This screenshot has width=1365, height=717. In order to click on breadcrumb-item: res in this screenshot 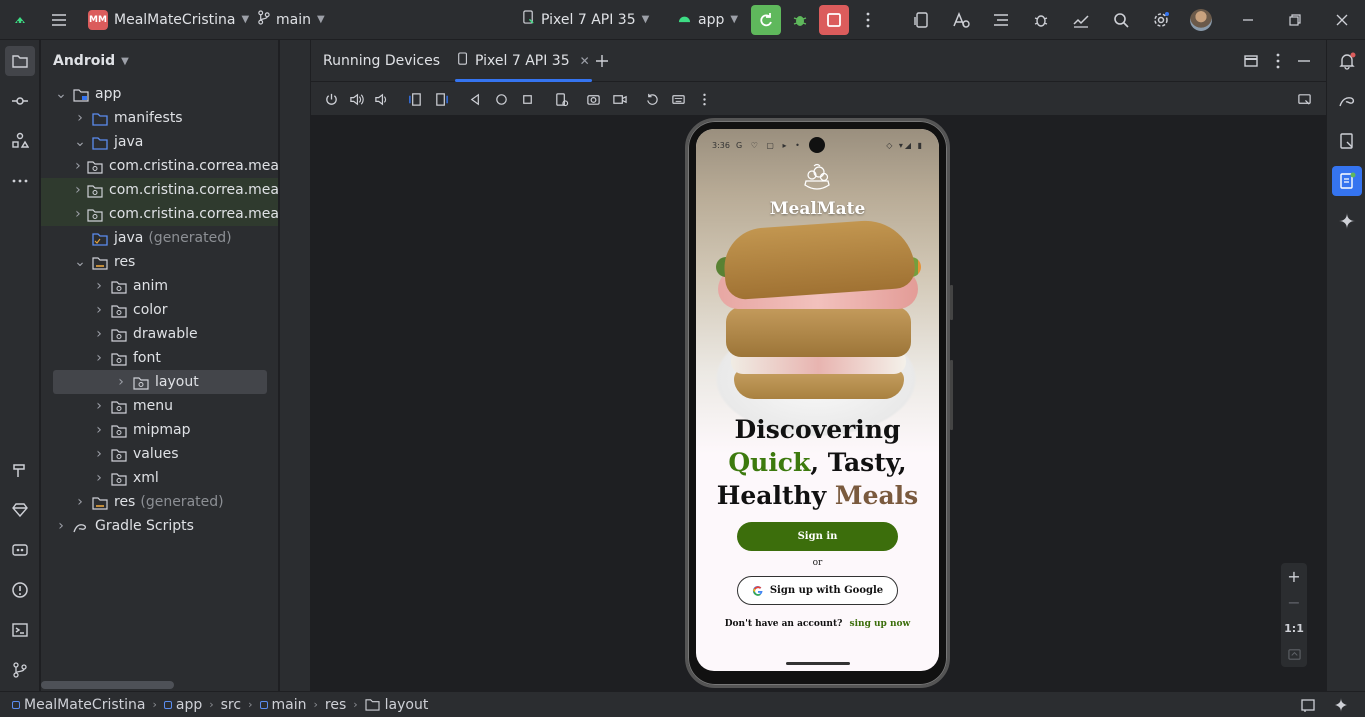, I will do `click(335, 705)`.